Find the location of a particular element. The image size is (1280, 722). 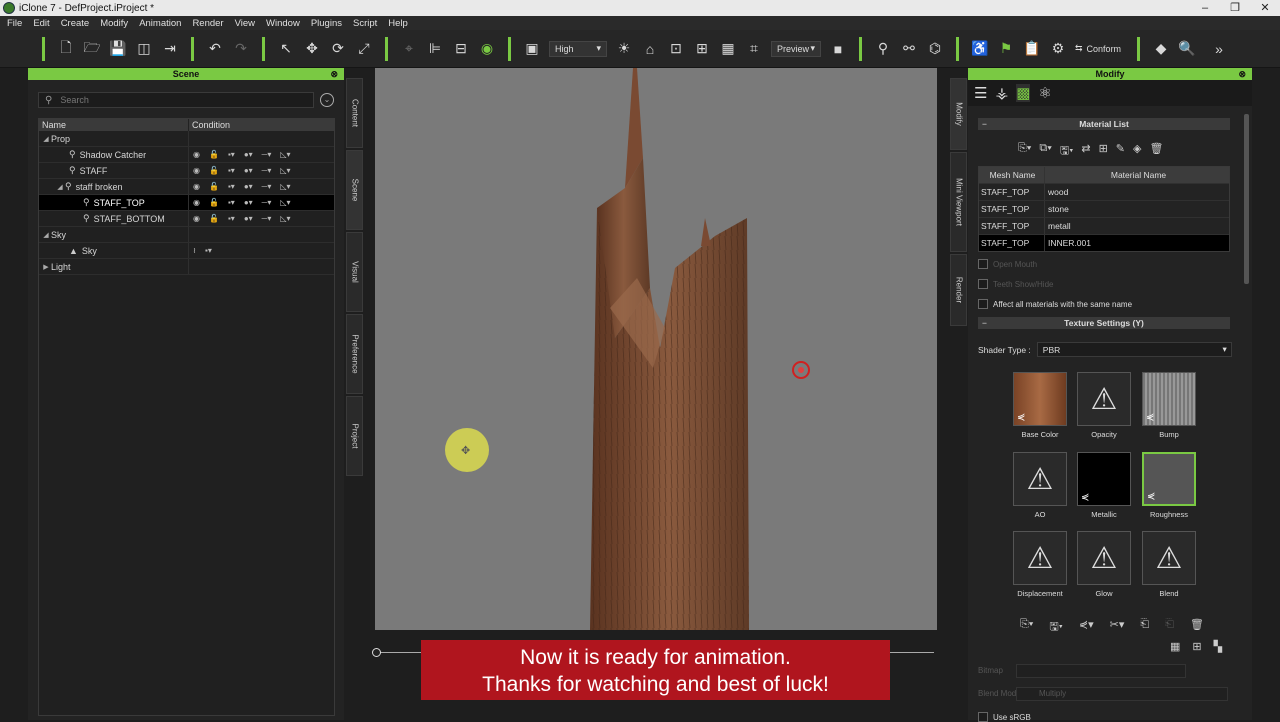

texture-slot-displacement: ⚠ Displacement is located at coordinates (1040, 564).